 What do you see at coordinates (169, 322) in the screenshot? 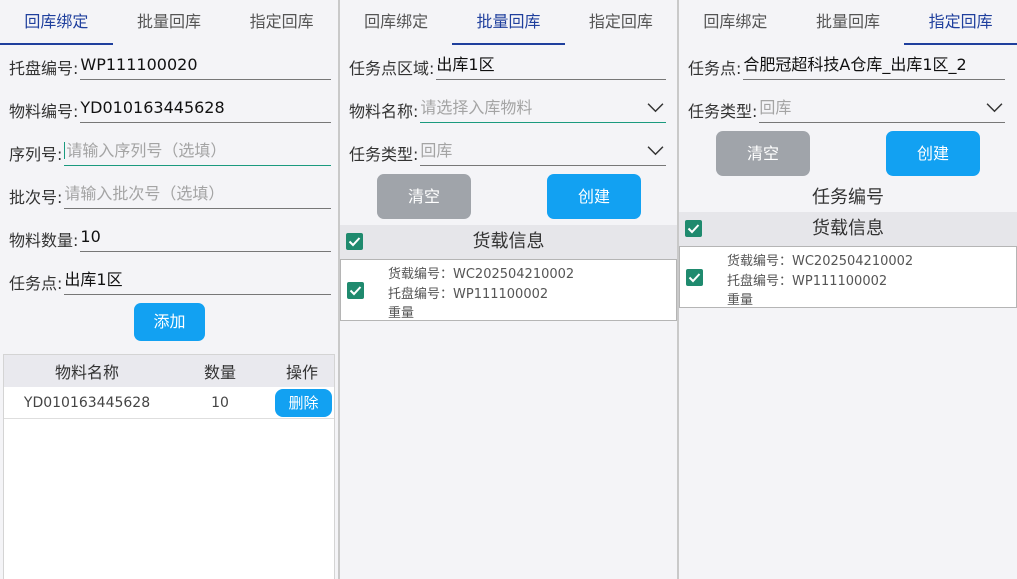
I see `add-button: 添加` at bounding box center [169, 322].